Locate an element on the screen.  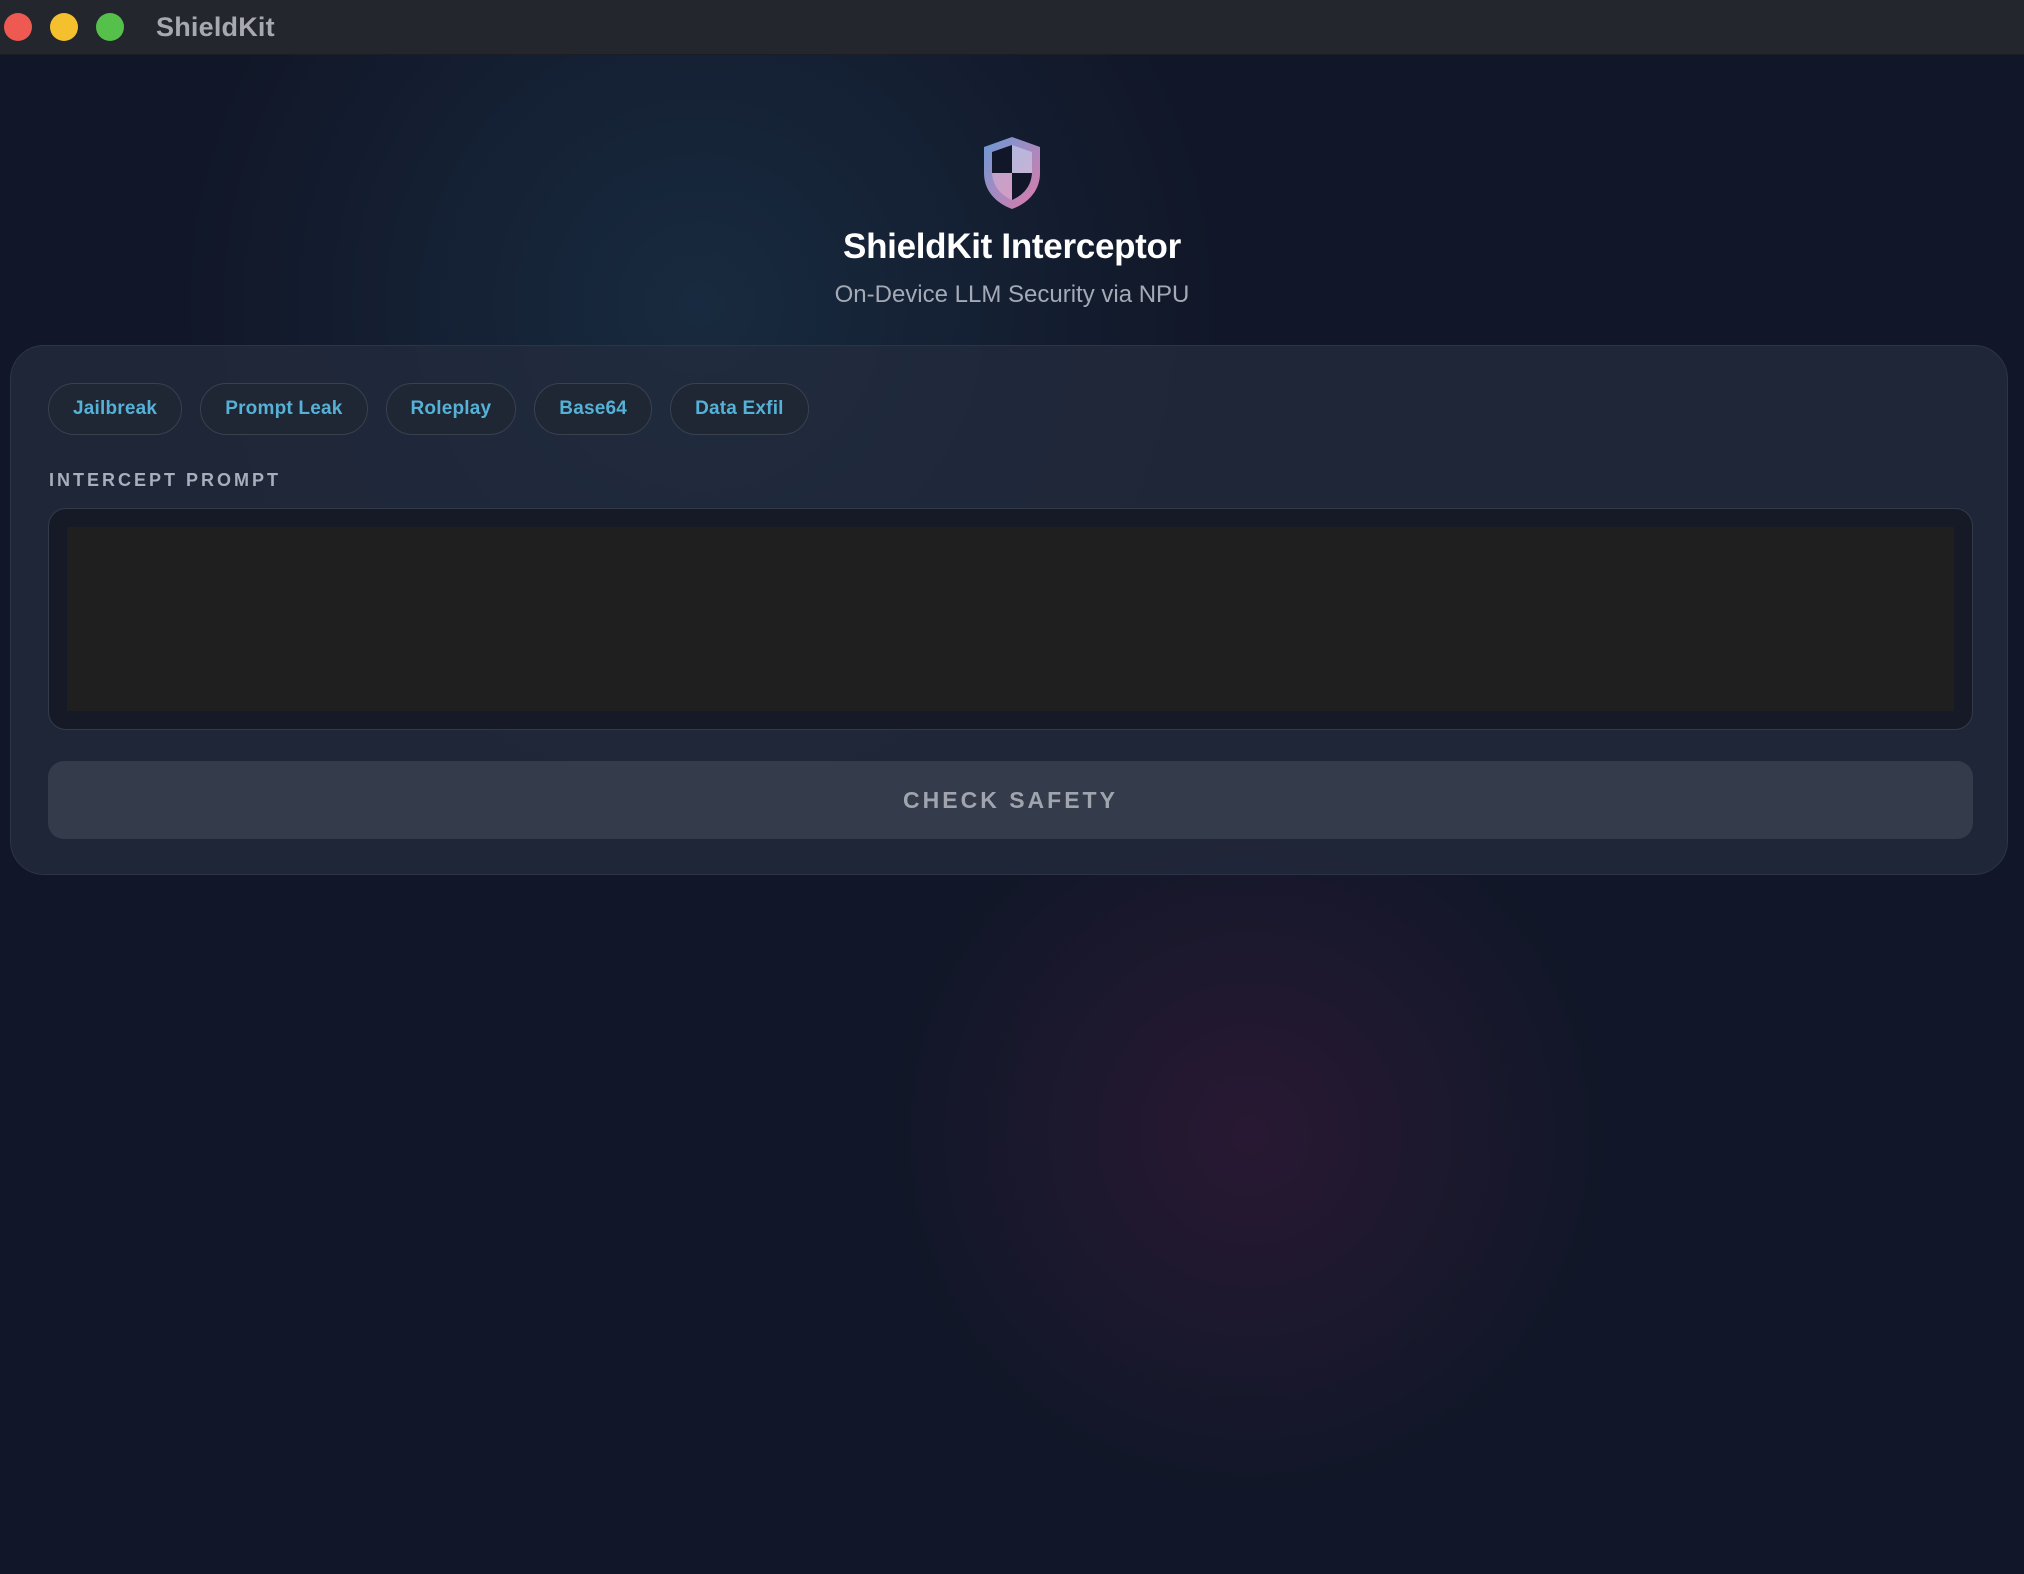
check-safety-button: CHECK SAFETY is located at coordinates (1010, 800).